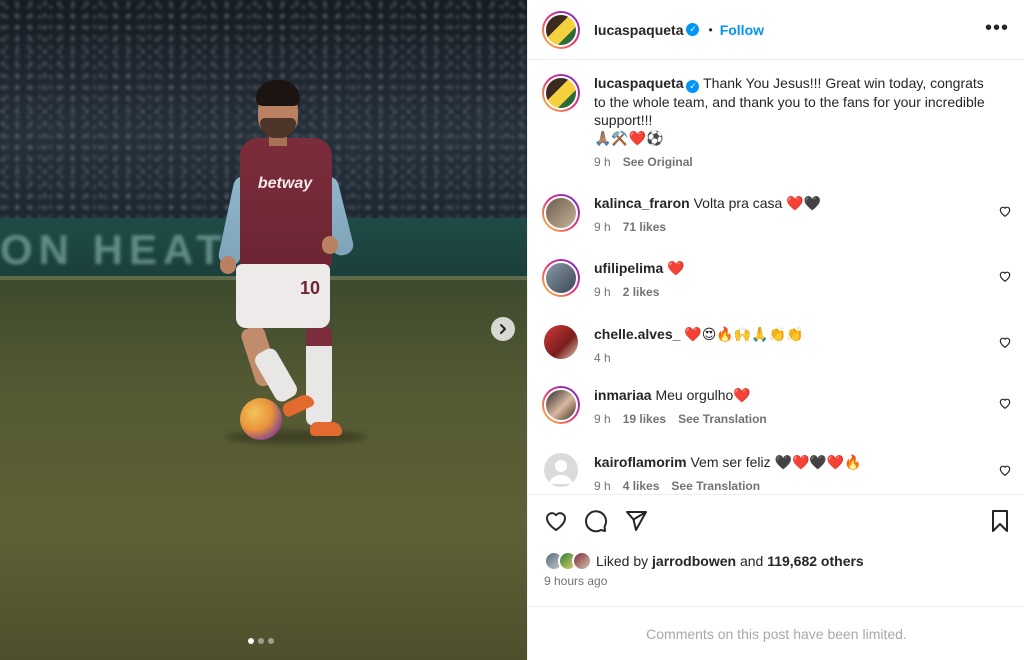 Image resolution: width=1024 pixels, height=660 pixels. I want to click on share-paper-plane-icon, so click(636, 521).